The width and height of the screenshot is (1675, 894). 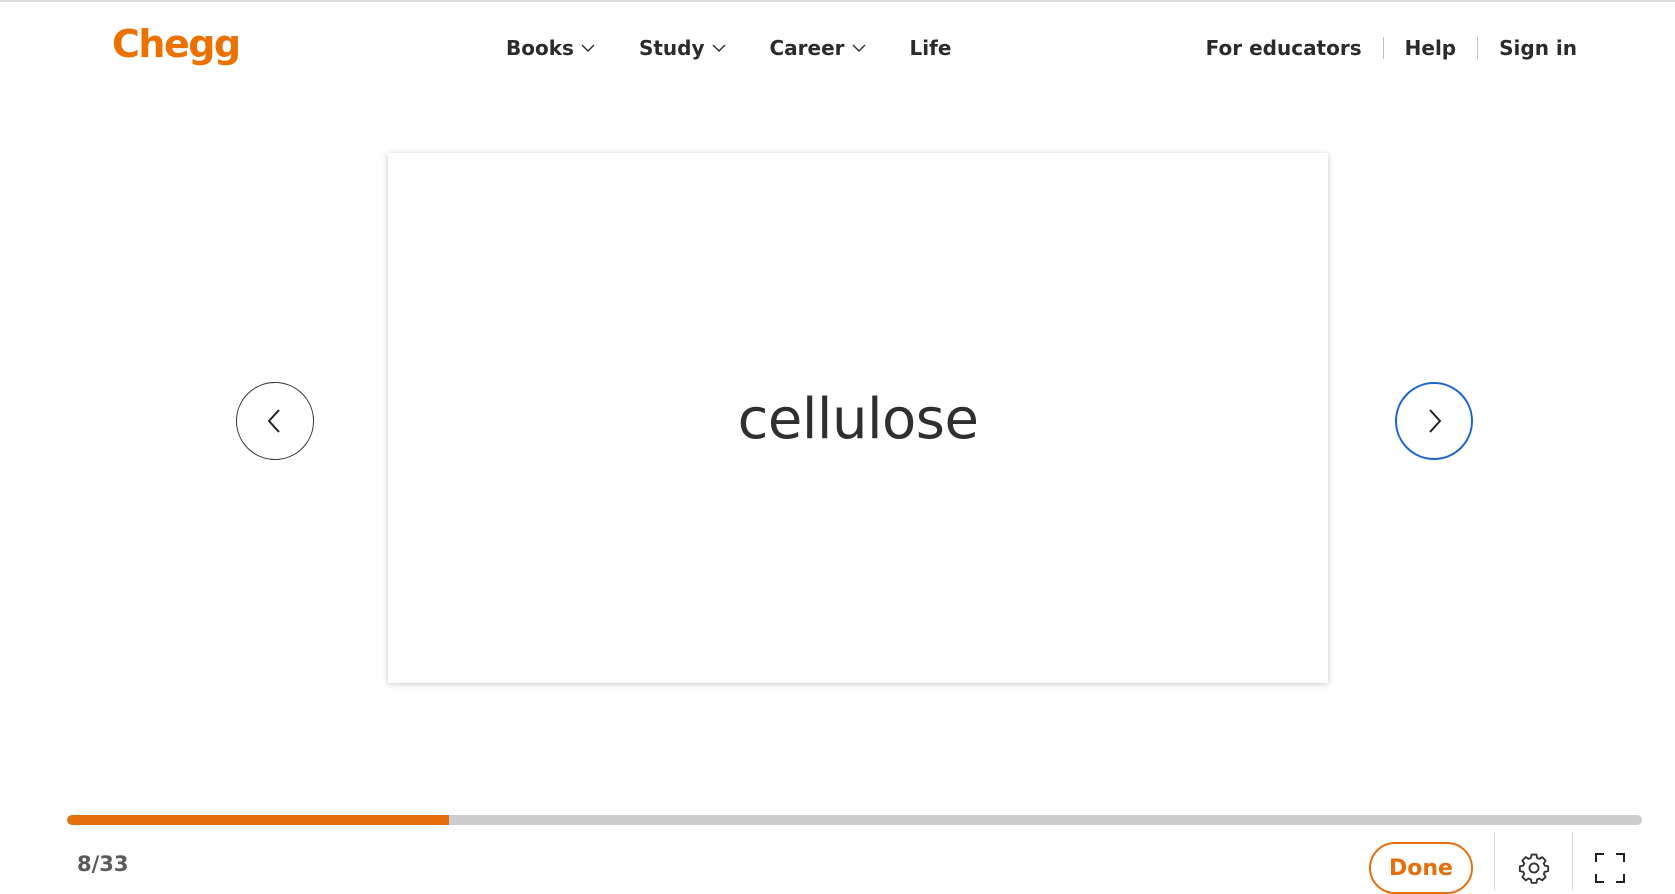 I want to click on nav-books-label: Books, so click(x=540, y=48).